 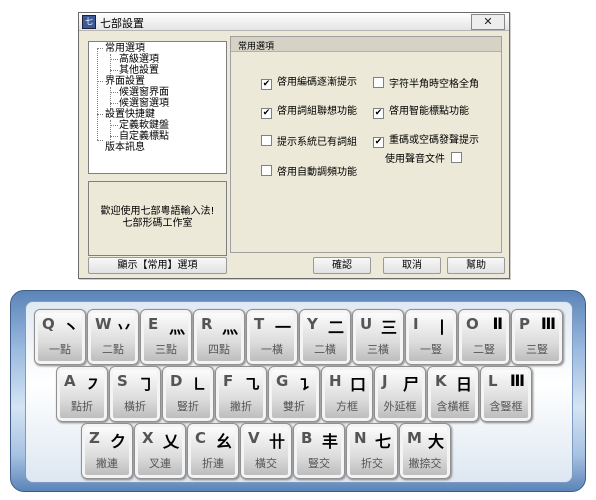 I want to click on key-letter: I, so click(x=416, y=324).